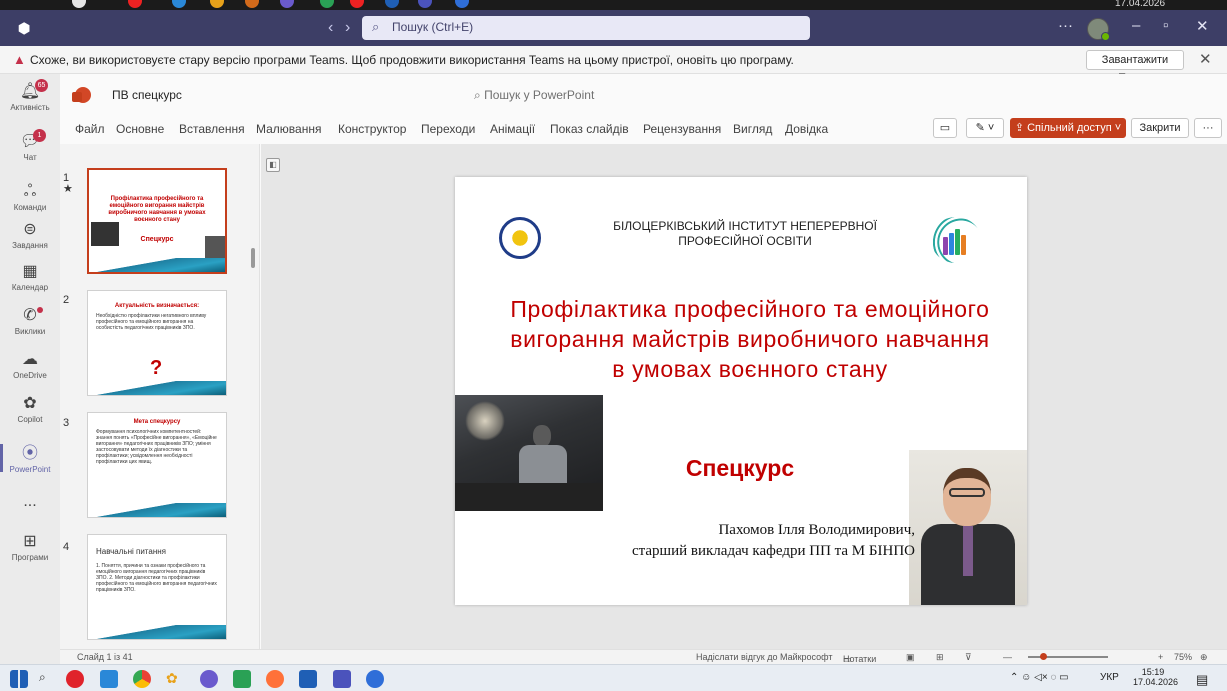 The height and width of the screenshot is (691, 1227). I want to click on opera-icon, so click(75, 679).